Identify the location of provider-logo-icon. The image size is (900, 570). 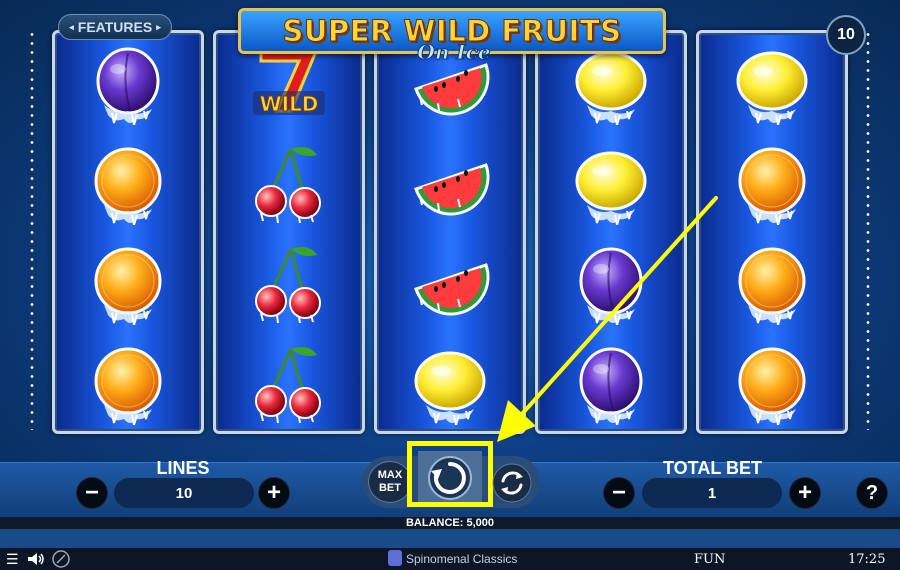
(395, 558).